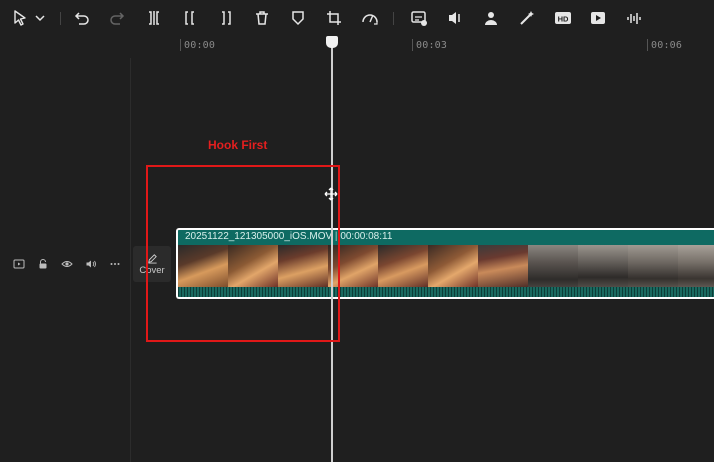 The height and width of the screenshot is (462, 714). I want to click on ruler-tick-label: 00:06, so click(664, 45).